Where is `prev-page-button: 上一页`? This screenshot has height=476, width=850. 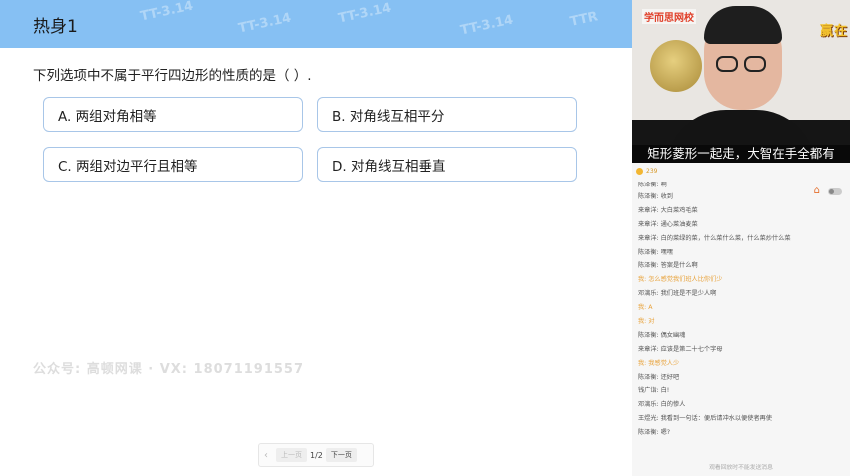 prev-page-button: 上一页 is located at coordinates (291, 455).